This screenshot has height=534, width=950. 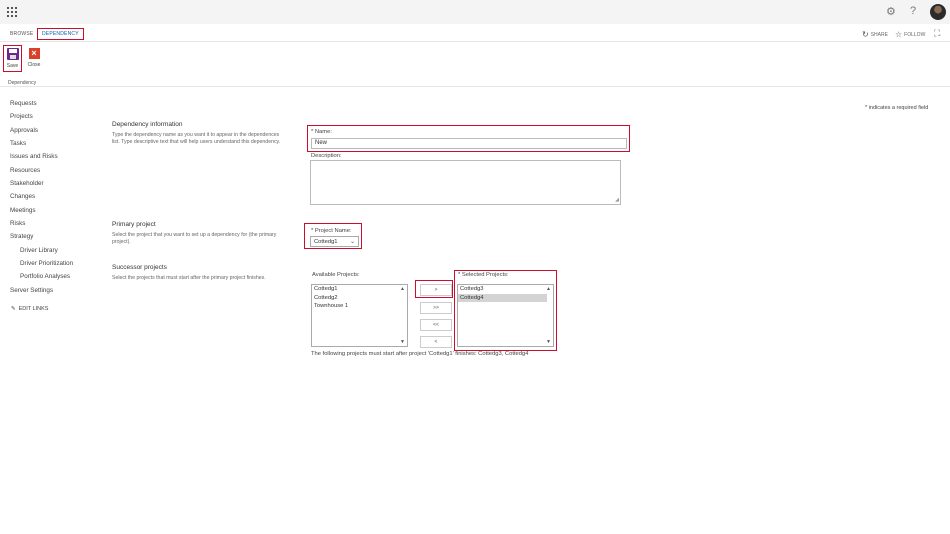 What do you see at coordinates (359, 306) in the screenshot?
I see `list-item: Townhouse 1` at bounding box center [359, 306].